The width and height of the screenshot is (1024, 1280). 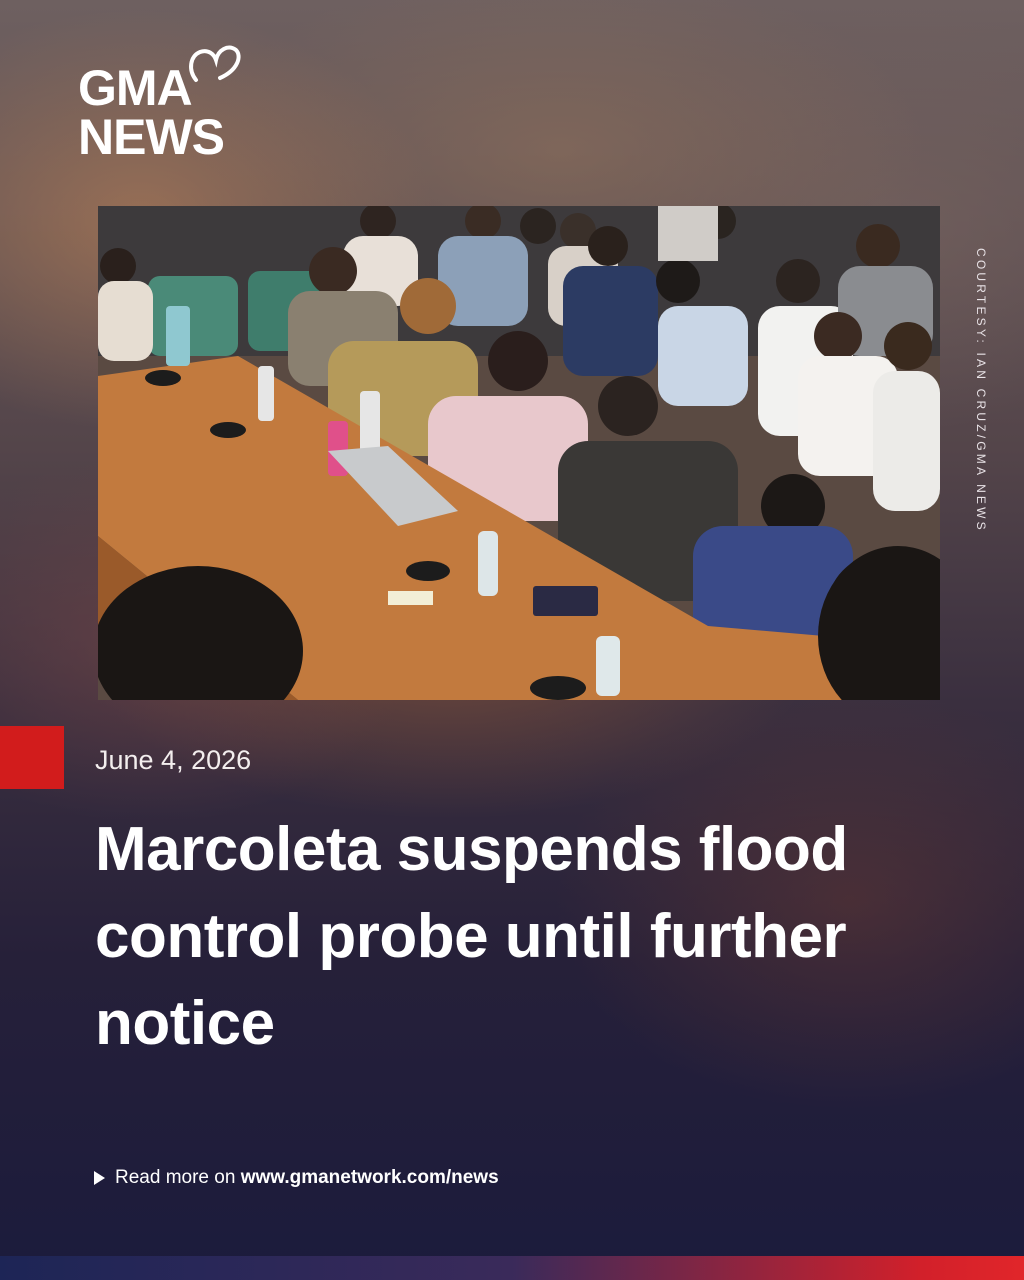 I want to click on accent-block, so click(x=32, y=757).